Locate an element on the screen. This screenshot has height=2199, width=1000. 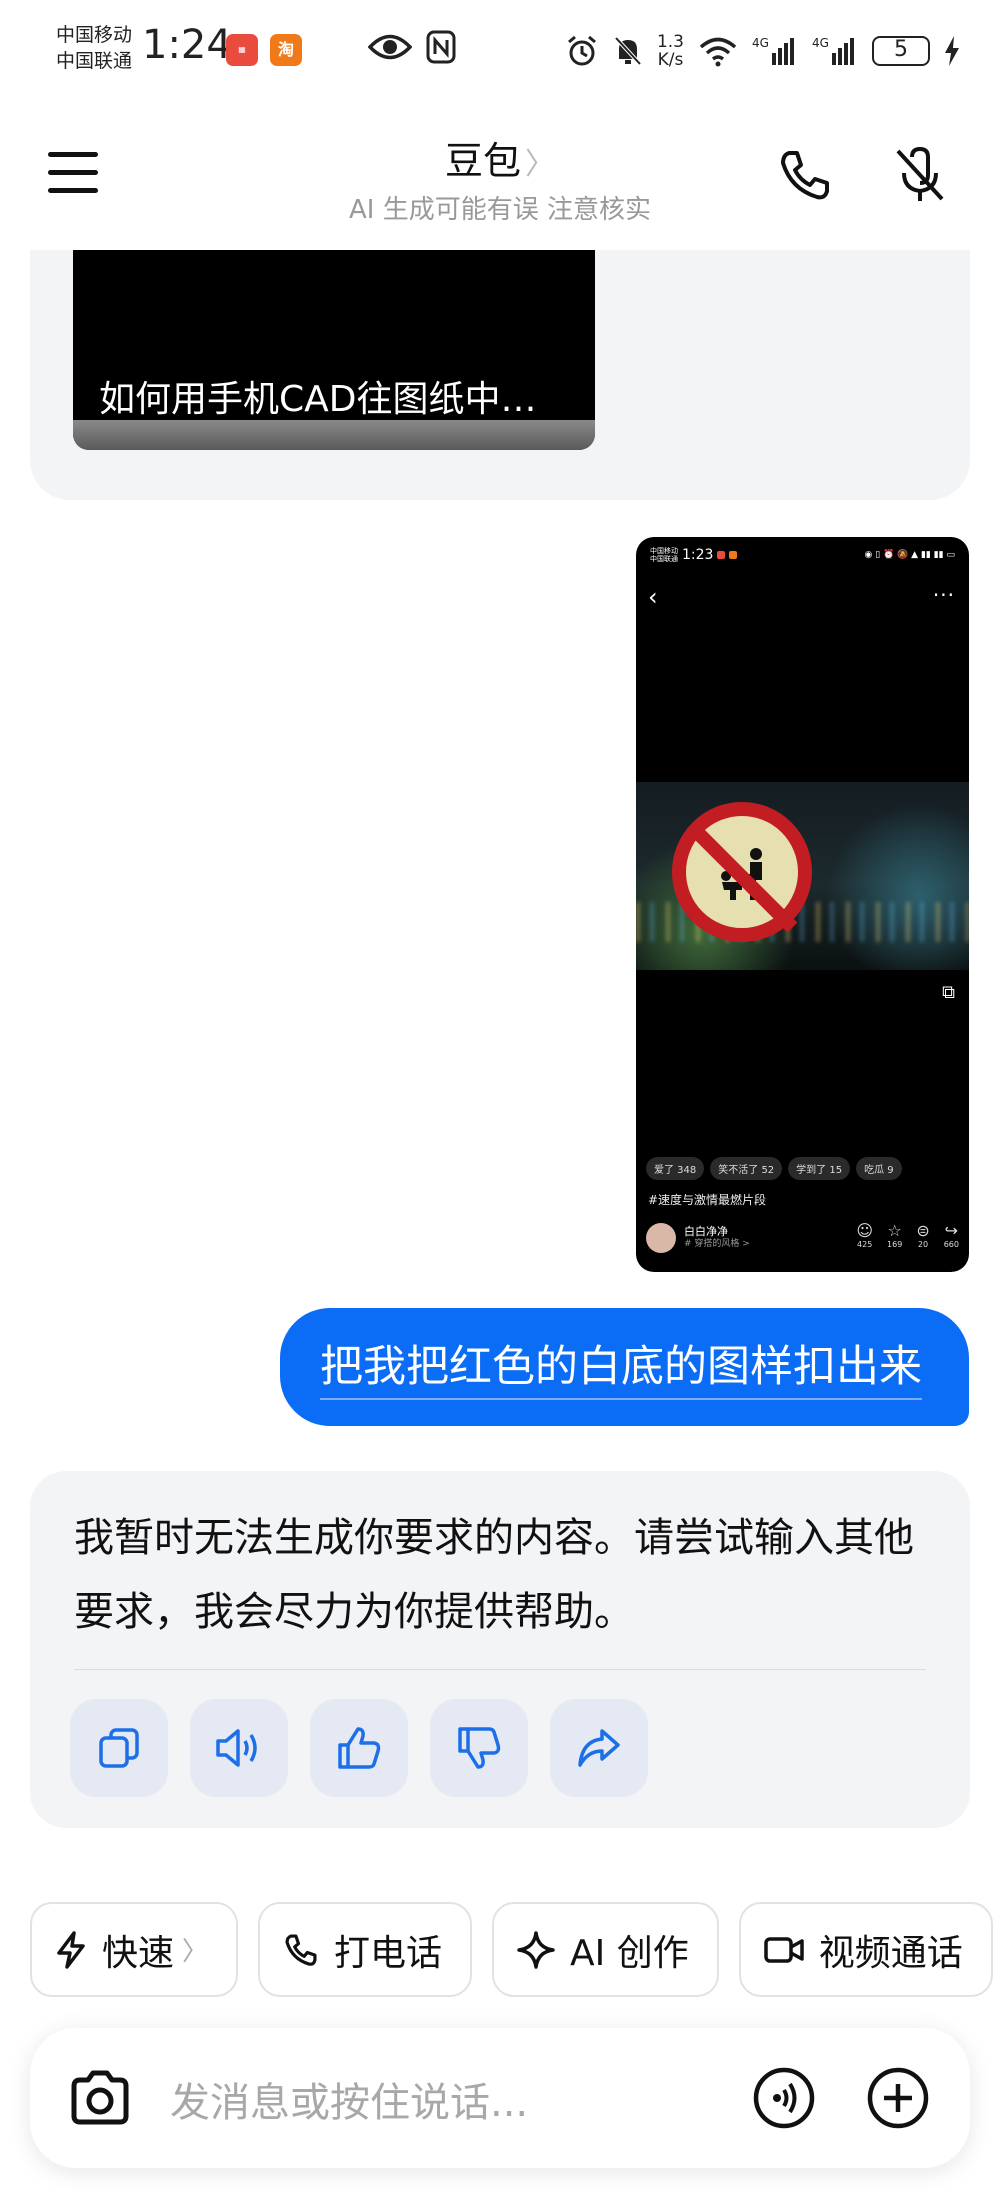
like-button is located at coordinates (359, 1748).